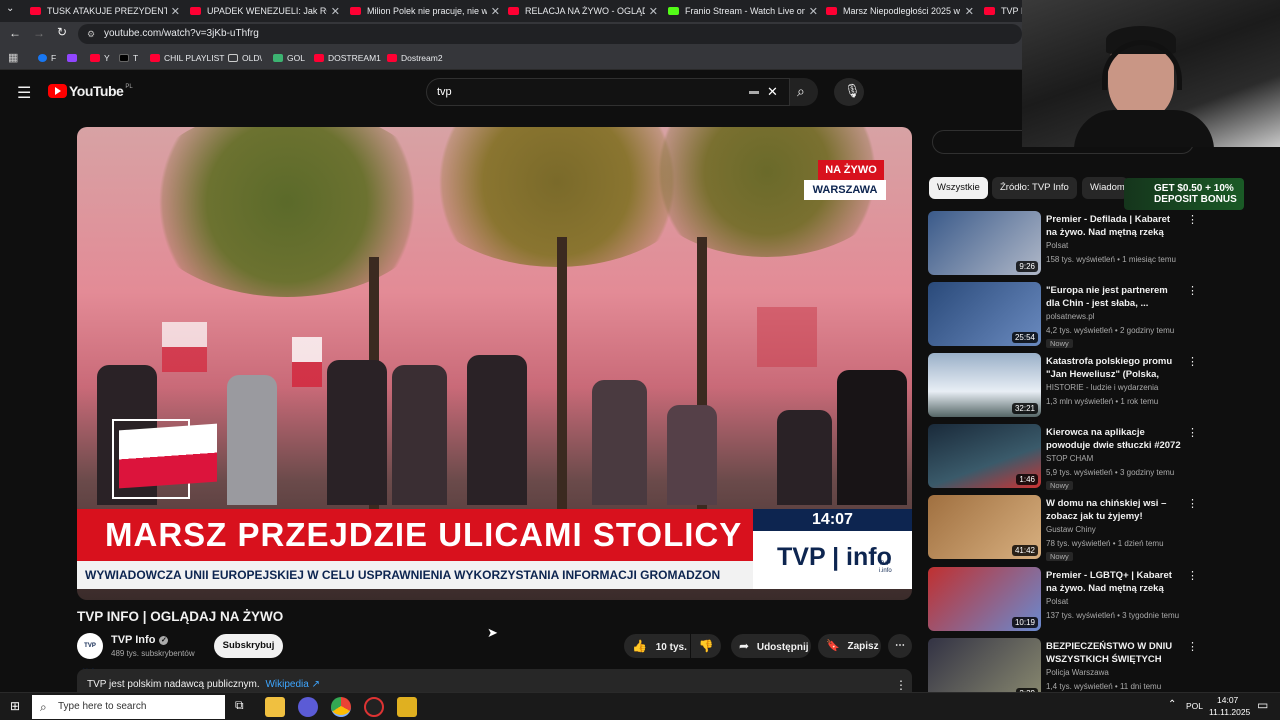 The width and height of the screenshot is (1280, 720). Describe the element at coordinates (1227, 700) in the screenshot. I see `clock-time: 14:07` at that location.